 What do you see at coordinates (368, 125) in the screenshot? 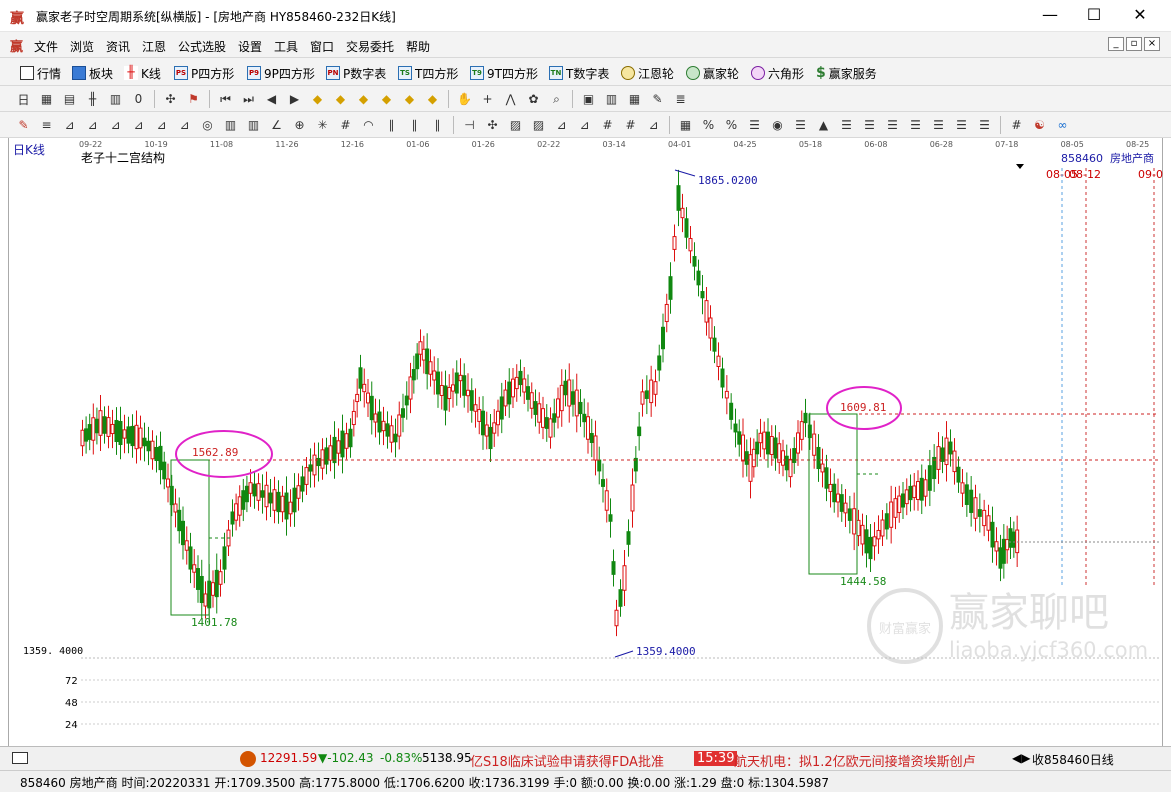
I see `arc-icon: ◠` at bounding box center [368, 125].